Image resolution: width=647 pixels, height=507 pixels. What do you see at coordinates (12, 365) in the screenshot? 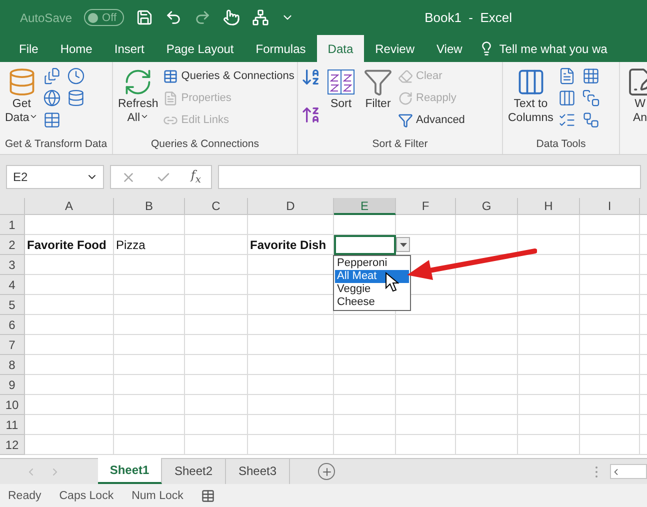
I see `row-header: 8` at bounding box center [12, 365].